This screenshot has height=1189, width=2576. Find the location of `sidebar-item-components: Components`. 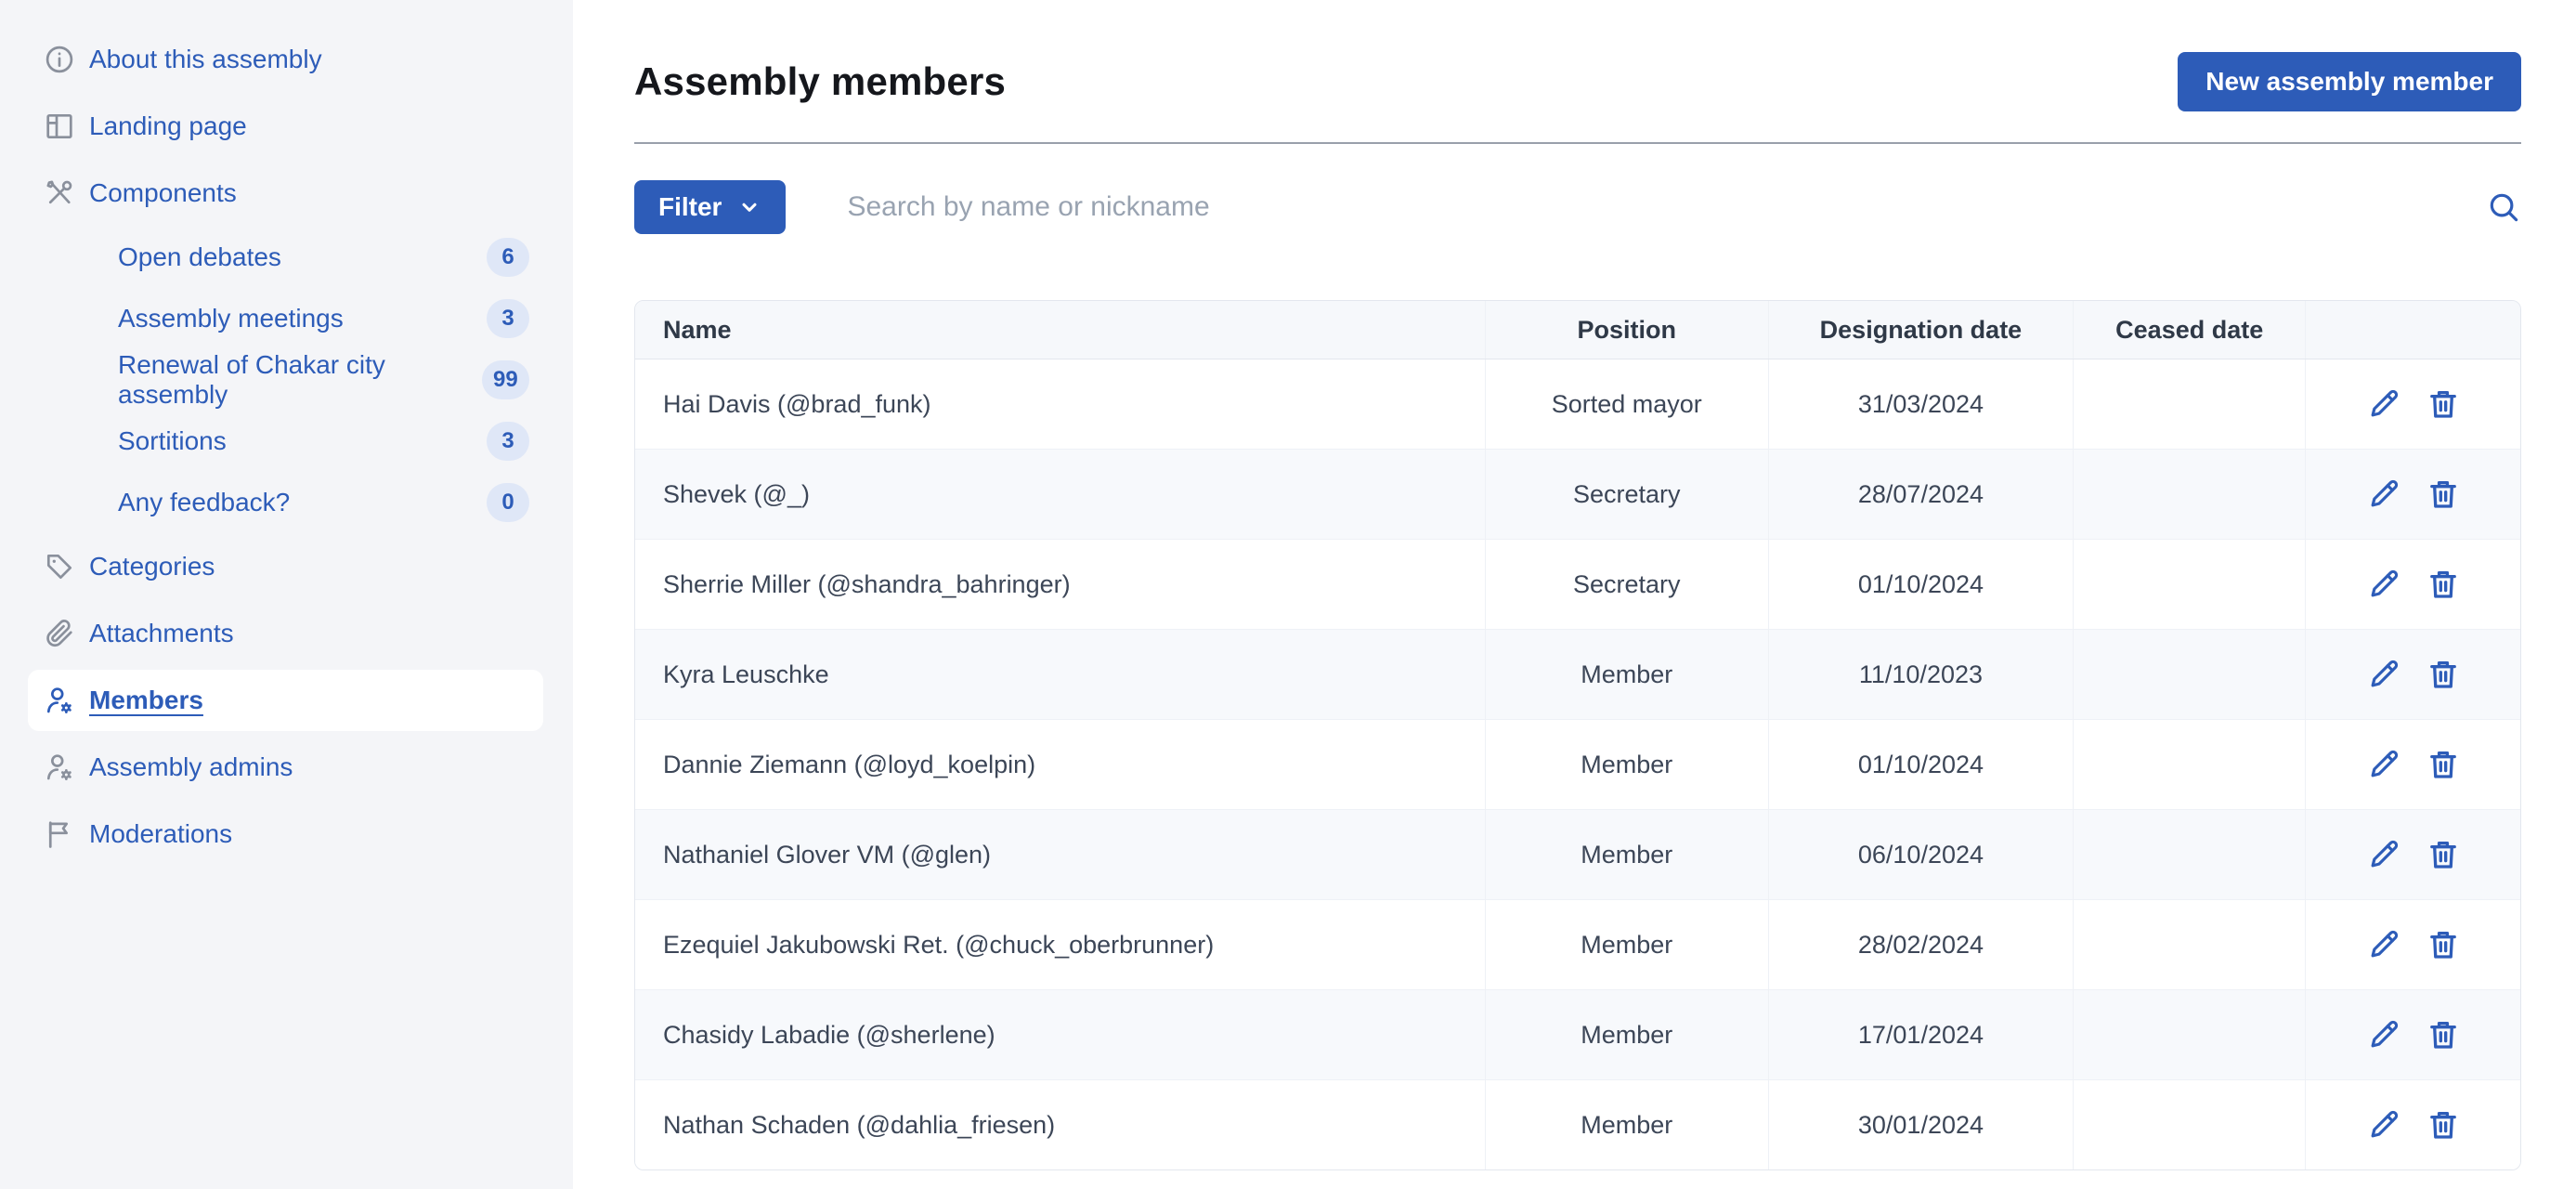

sidebar-item-components: Components is located at coordinates (285, 193).